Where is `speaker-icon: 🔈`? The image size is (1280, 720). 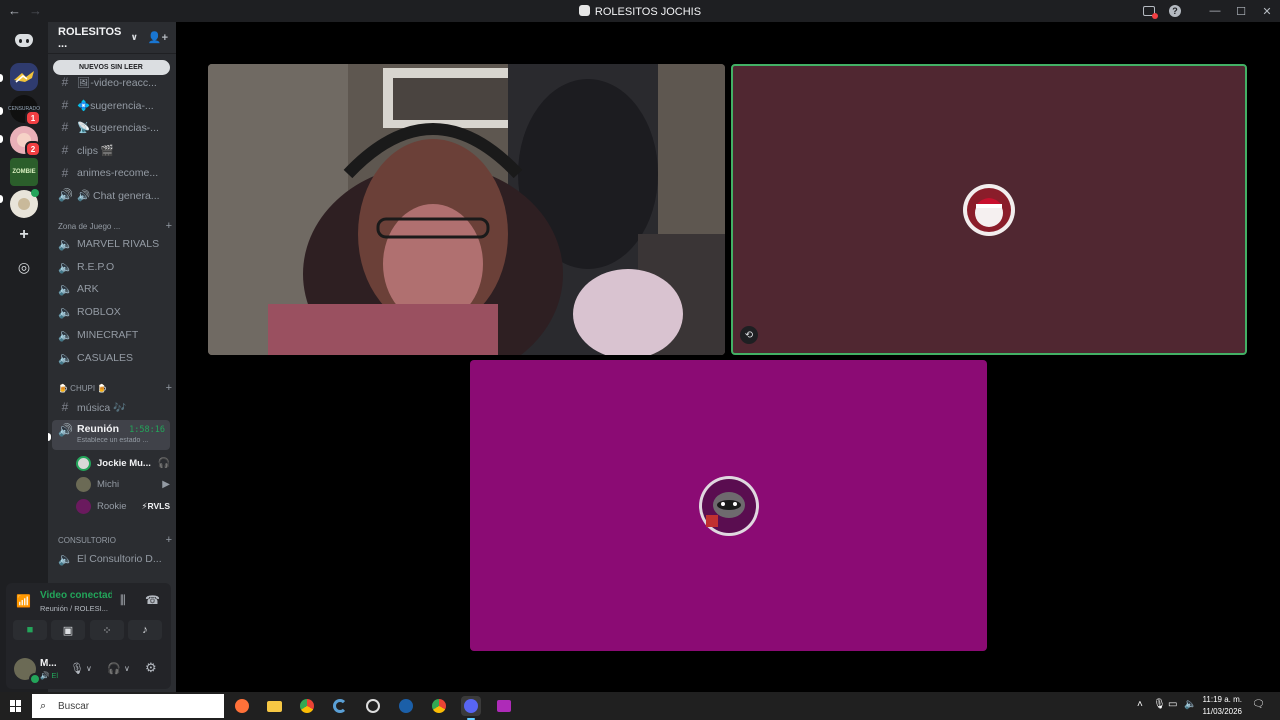
speaker-icon: 🔈 is located at coordinates (65, 559).